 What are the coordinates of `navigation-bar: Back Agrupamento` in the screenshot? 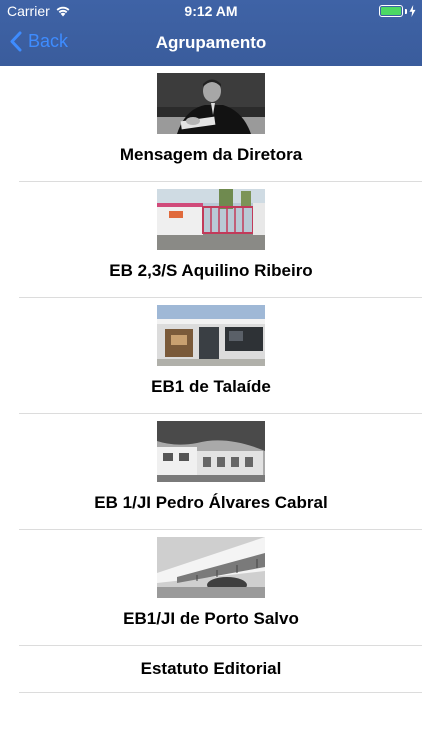 It's located at (211, 44).